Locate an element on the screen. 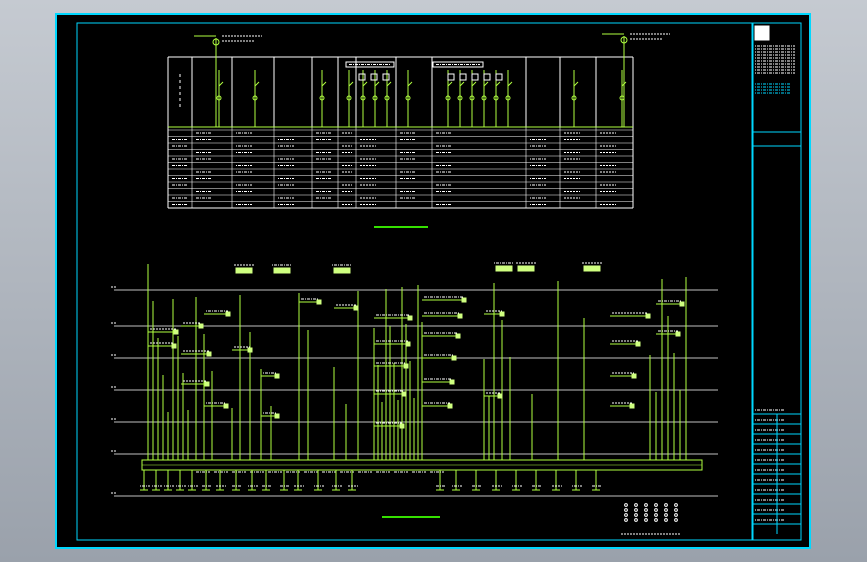 The width and height of the screenshot is (867, 562). company-logo-block is located at coordinates (762, 33).